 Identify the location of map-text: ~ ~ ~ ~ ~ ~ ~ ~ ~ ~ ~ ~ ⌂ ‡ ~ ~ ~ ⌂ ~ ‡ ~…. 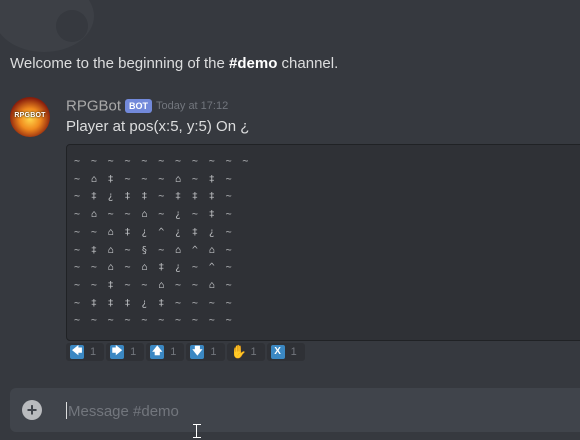
(162, 241).